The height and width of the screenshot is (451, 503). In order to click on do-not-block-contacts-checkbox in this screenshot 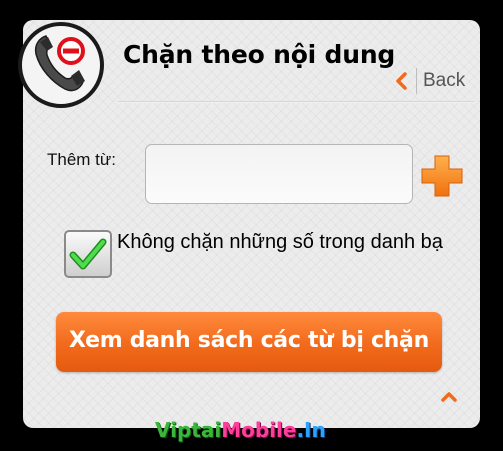, I will do `click(88, 254)`.